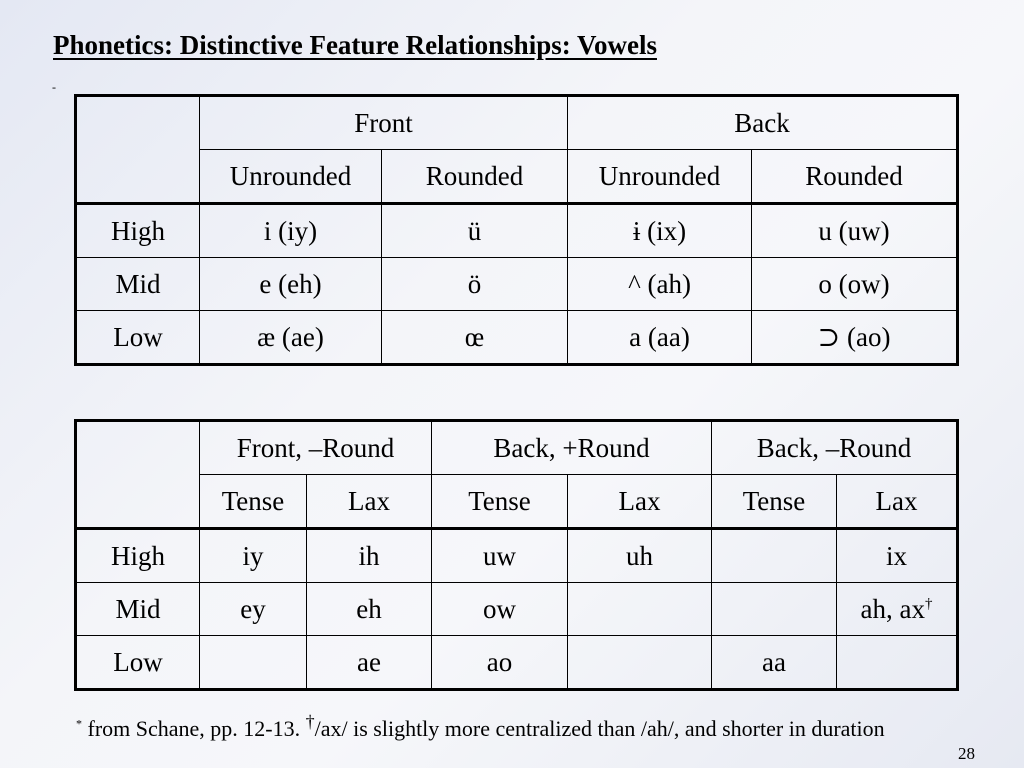  Describe the element at coordinates (253, 555) in the screenshot. I see `table-cell: iy` at that location.